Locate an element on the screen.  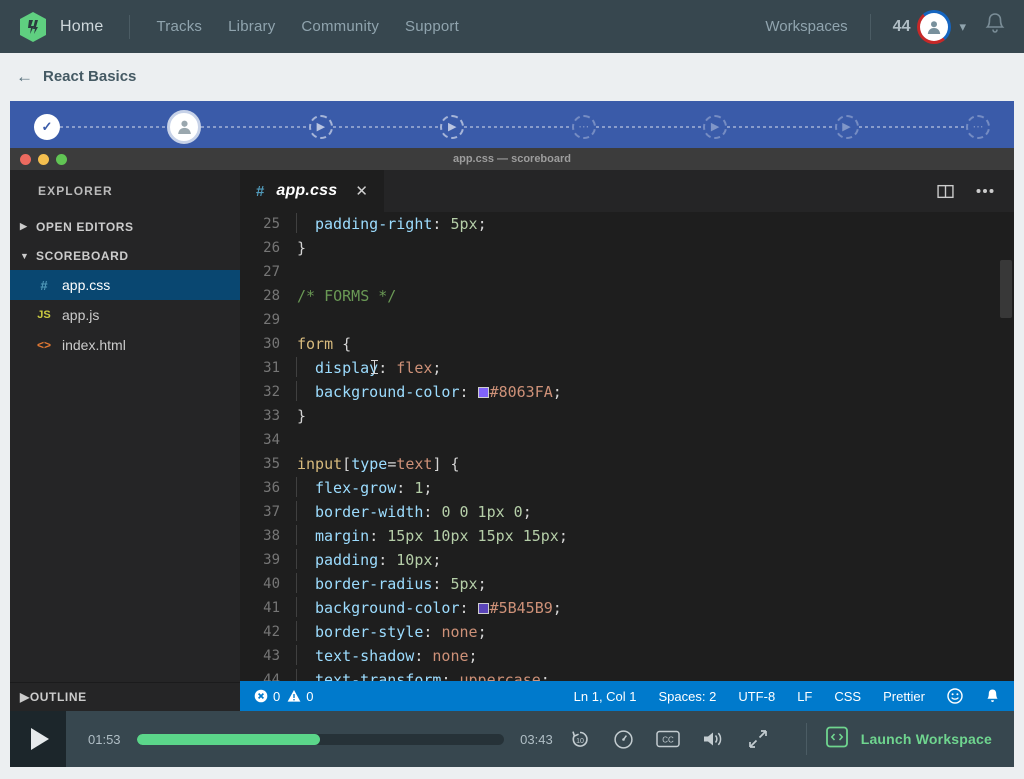
code-token: : is located at coordinates (387, 560).